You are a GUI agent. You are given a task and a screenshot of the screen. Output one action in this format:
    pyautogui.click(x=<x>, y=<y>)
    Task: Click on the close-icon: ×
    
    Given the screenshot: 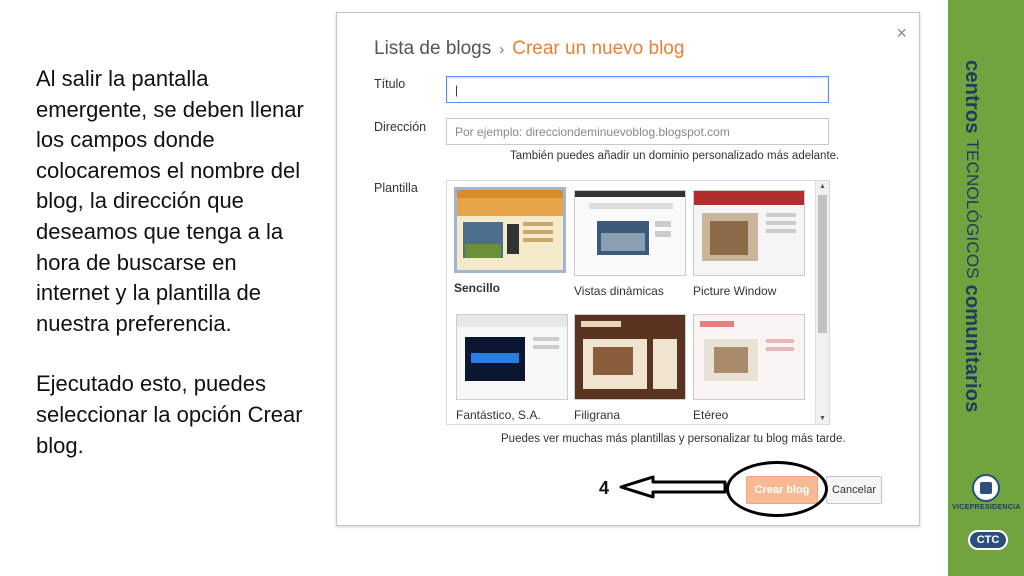 What is the action you would take?
    pyautogui.click(x=901, y=33)
    